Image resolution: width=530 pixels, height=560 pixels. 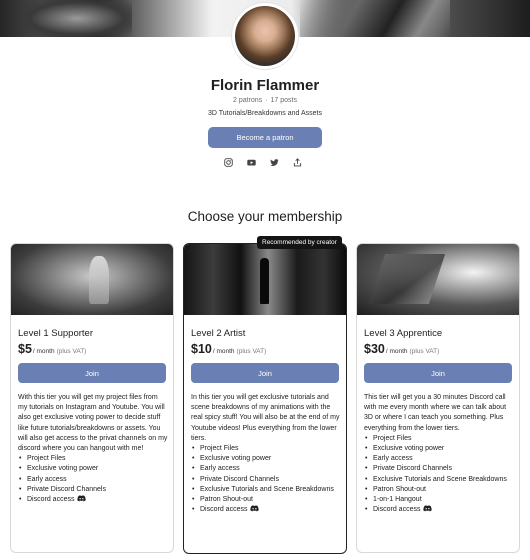 What do you see at coordinates (77, 18) in the screenshot?
I see `banner-glow` at bounding box center [77, 18].